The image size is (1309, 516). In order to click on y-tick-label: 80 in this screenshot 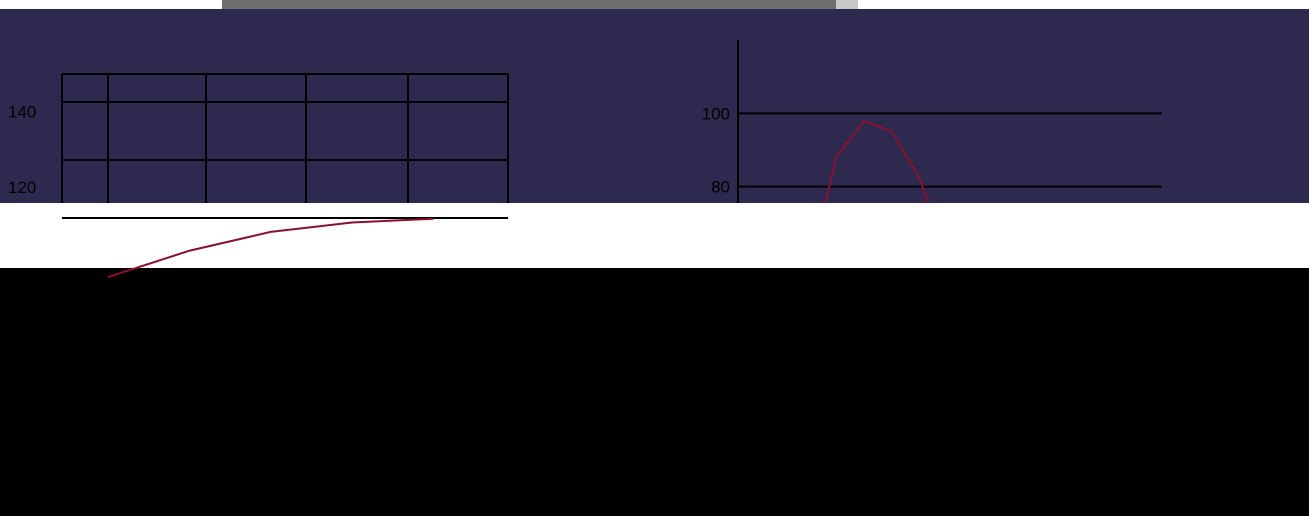, I will do `click(720, 187)`.